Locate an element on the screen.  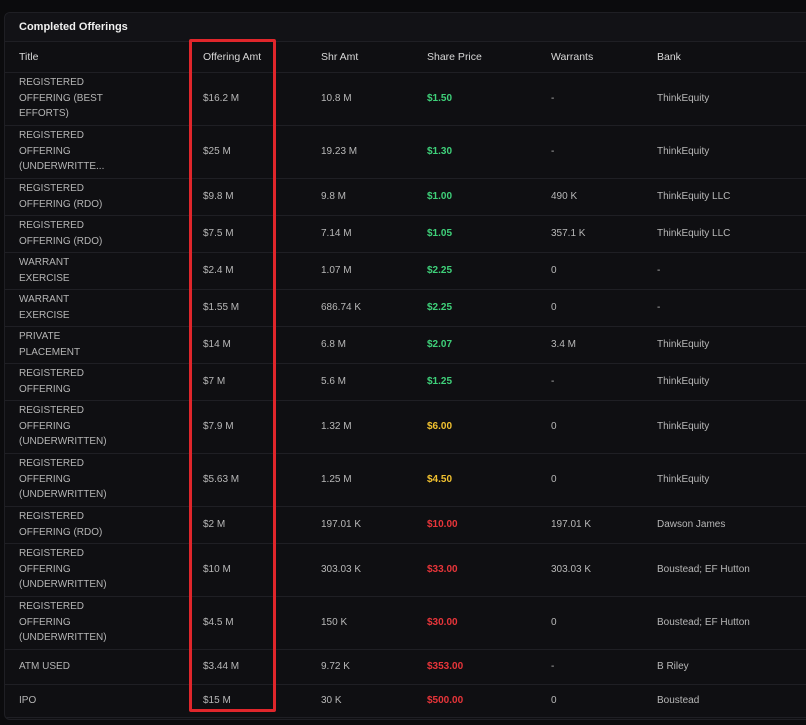
table-row: IPO $15 M 30 K $500.00 0 Boustead is located at coordinates (405, 701).